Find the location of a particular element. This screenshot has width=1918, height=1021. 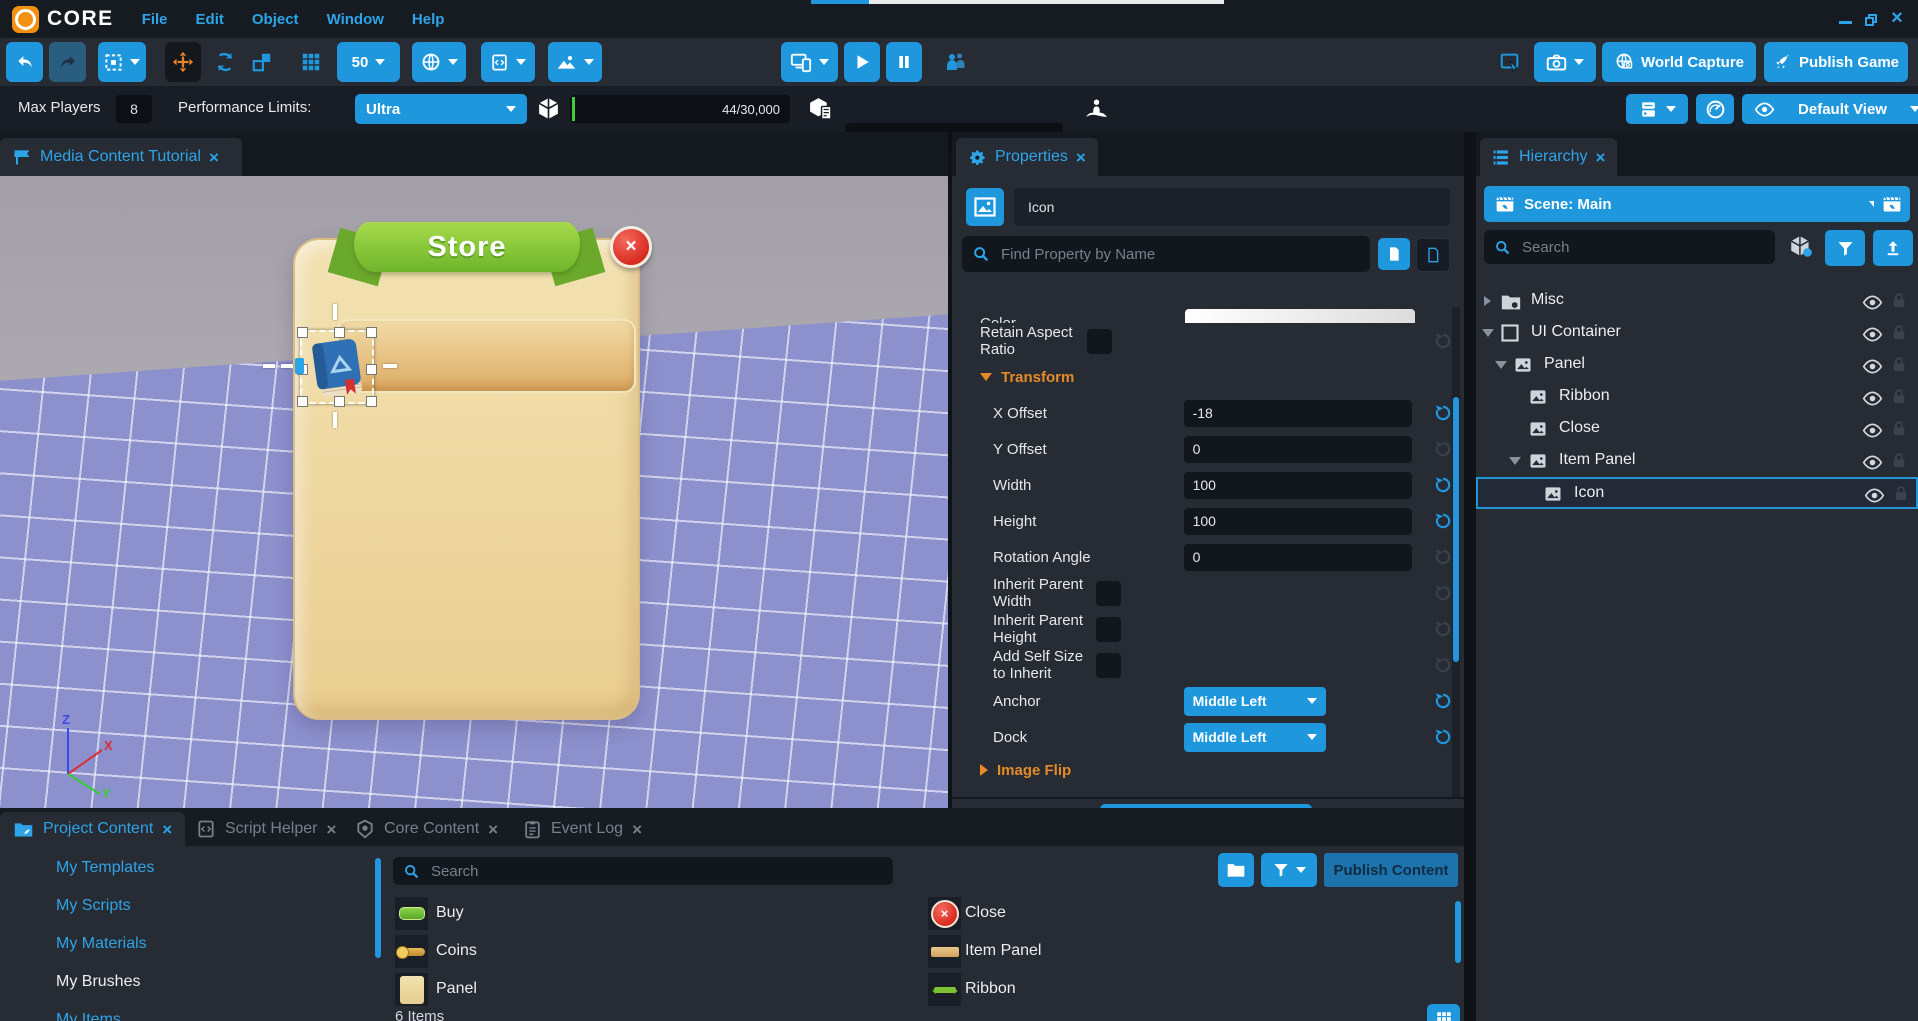

menu-window: Window is located at coordinates (355, 19).